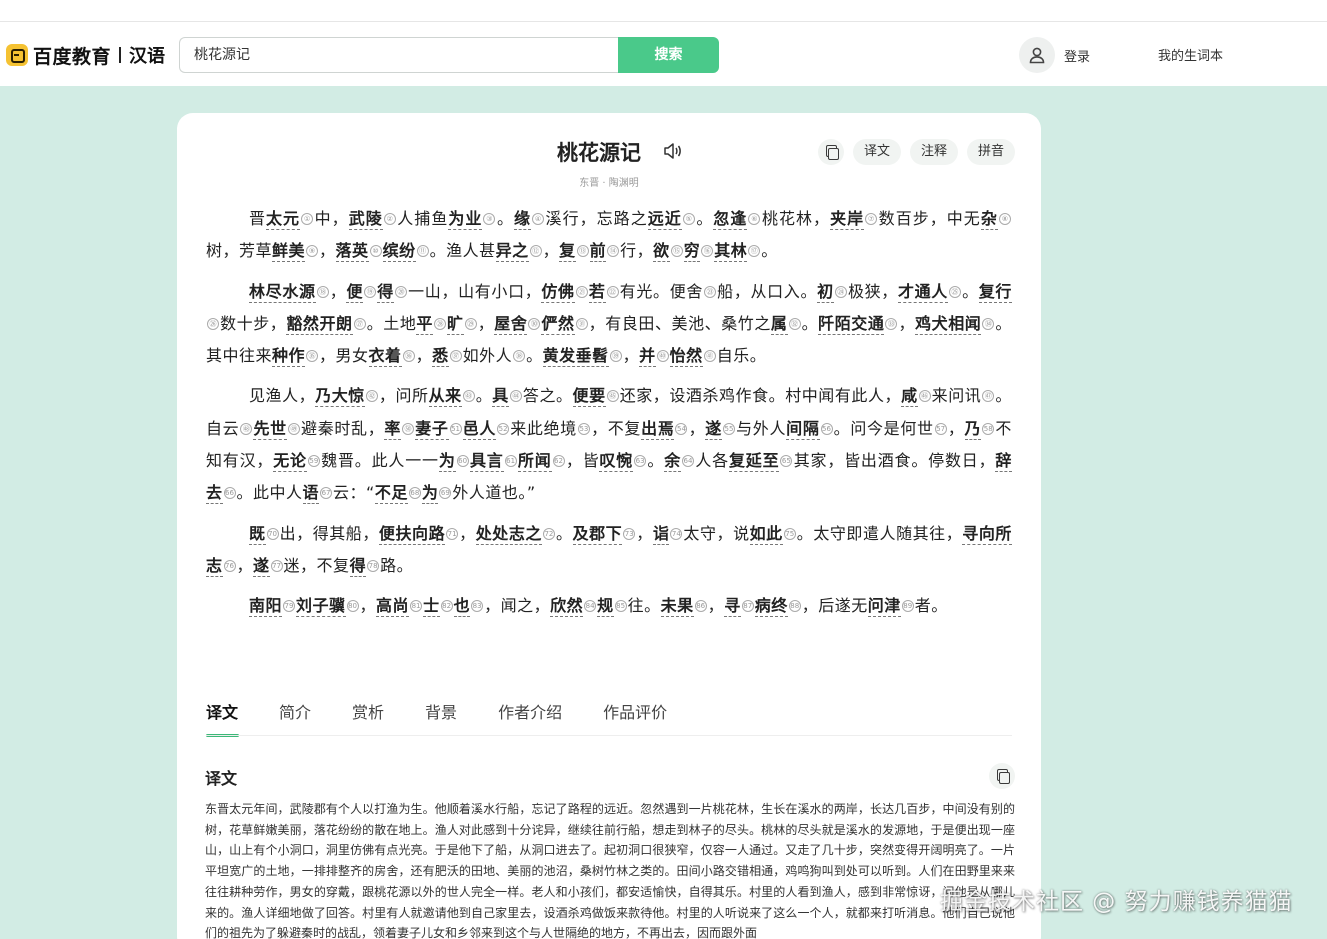  What do you see at coordinates (558, 324) in the screenshot?
I see `annotated-word: 俨然` at bounding box center [558, 324].